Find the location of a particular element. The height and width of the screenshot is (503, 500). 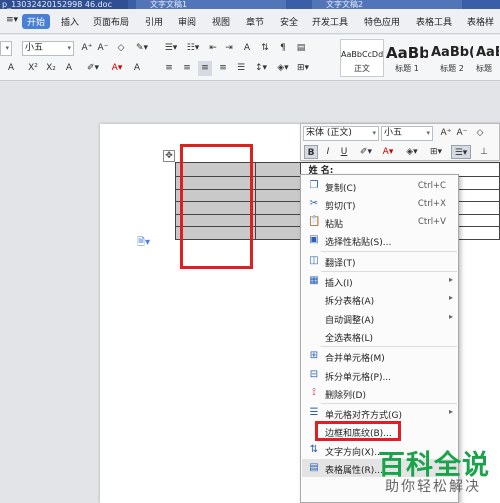

mini-bold-icon: B is located at coordinates (311, 152).